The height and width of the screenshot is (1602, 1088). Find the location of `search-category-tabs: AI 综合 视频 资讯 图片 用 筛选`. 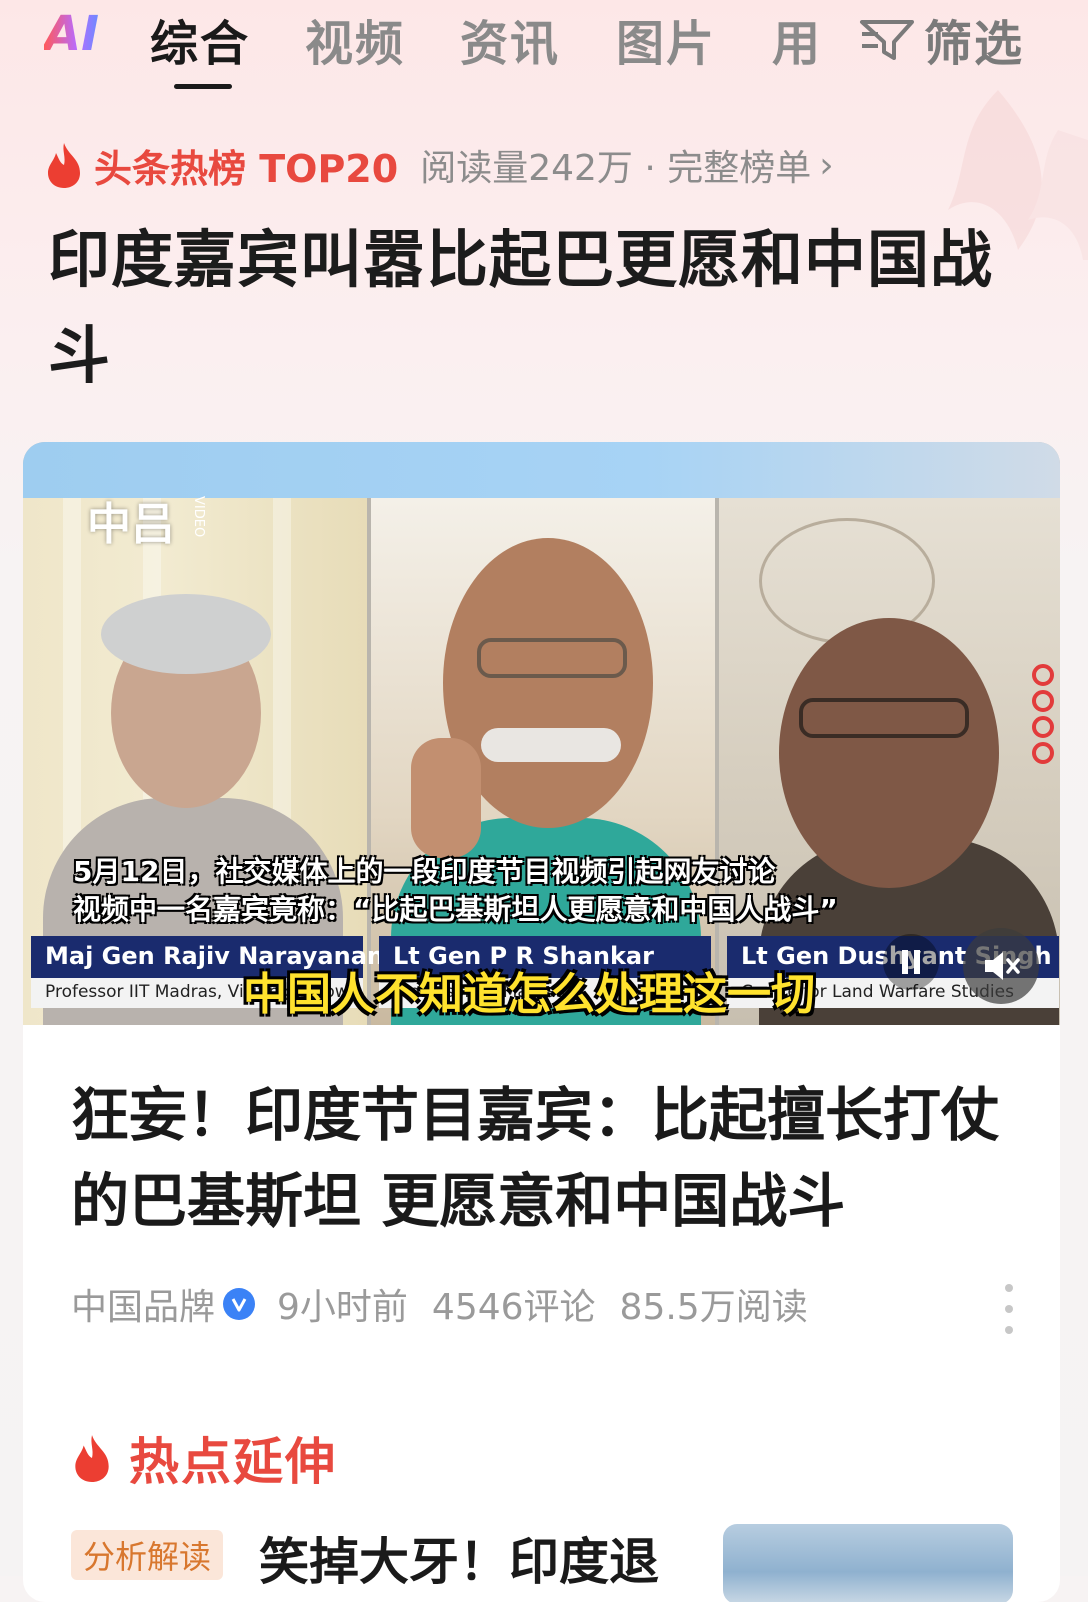

search-category-tabs: AI 综合 视频 资讯 图片 用 筛选 is located at coordinates (544, 50).